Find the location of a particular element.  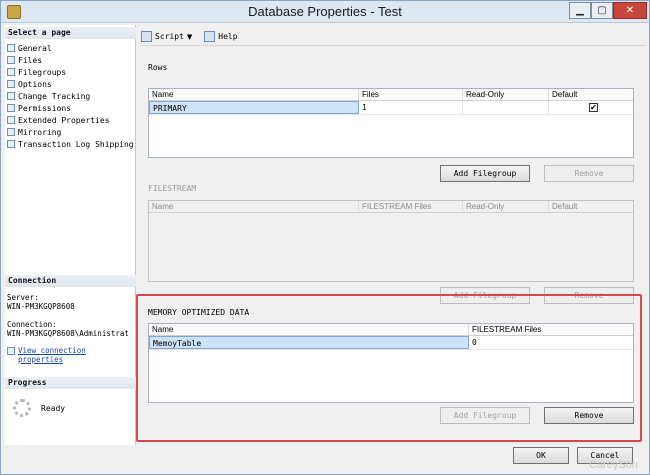

rows-grid-header: Name Files Read-Only Default is located at coordinates (391, 95).